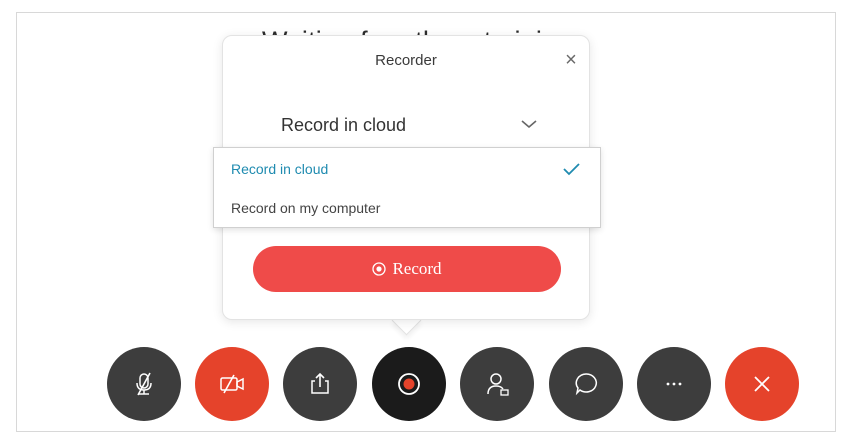  What do you see at coordinates (306, 208) in the screenshot?
I see `option-label: Record on my computer` at bounding box center [306, 208].